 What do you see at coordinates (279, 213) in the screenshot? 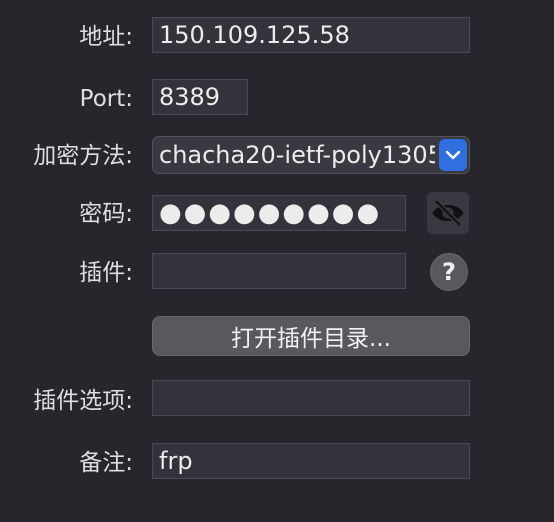
I see `password-input: ●●●●●●●●●` at bounding box center [279, 213].